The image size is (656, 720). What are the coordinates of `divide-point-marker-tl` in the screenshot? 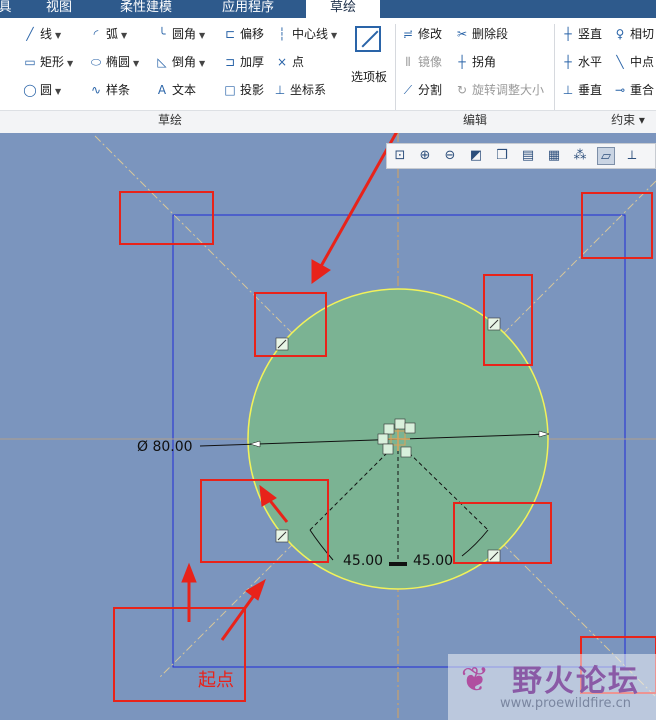 It's located at (282, 344).